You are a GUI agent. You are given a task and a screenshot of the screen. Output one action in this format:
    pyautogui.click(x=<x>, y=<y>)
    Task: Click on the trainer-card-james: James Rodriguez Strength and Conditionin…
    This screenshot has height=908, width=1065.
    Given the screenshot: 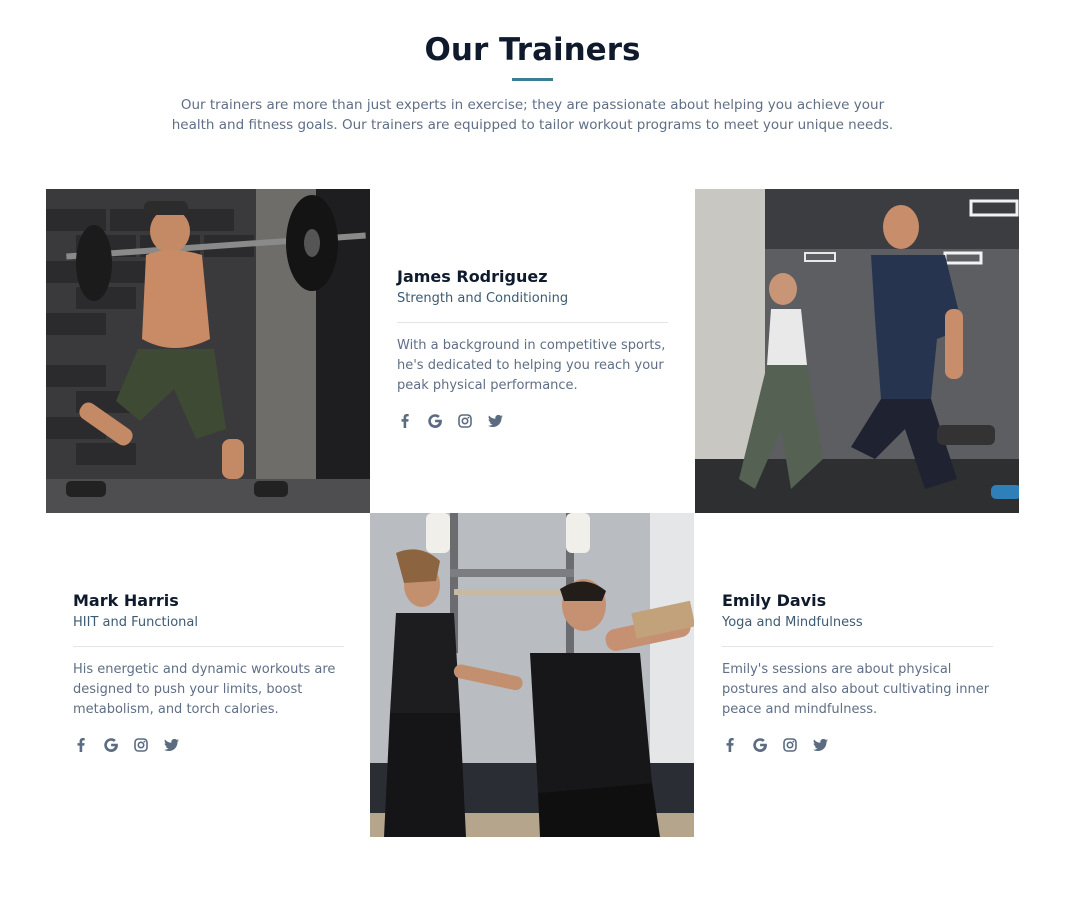 What is the action you would take?
    pyautogui.click(x=532, y=351)
    